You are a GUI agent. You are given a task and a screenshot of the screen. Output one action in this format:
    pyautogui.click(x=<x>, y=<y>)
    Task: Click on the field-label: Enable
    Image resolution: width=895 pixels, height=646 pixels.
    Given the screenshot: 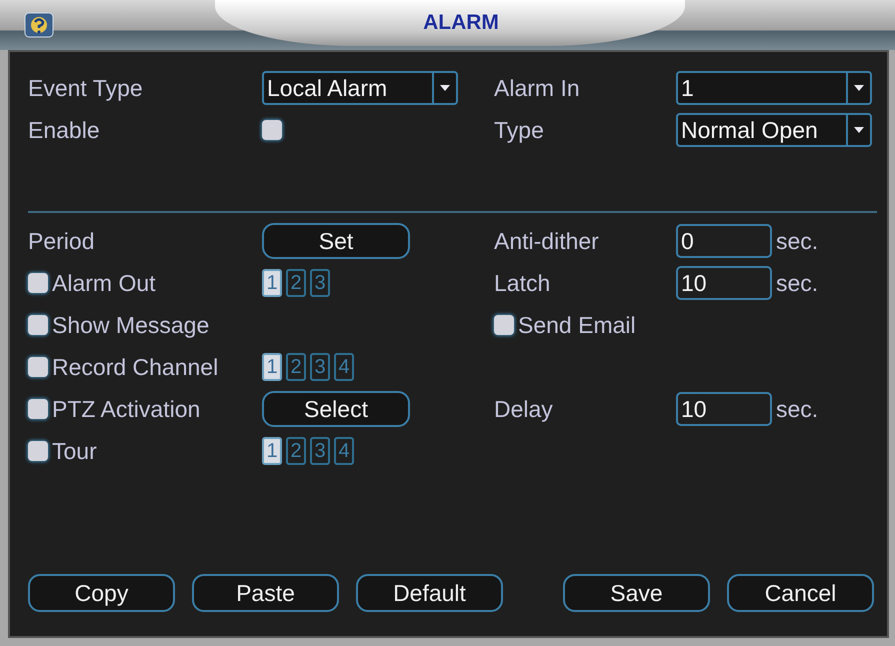 What is the action you would take?
    pyautogui.click(x=64, y=130)
    